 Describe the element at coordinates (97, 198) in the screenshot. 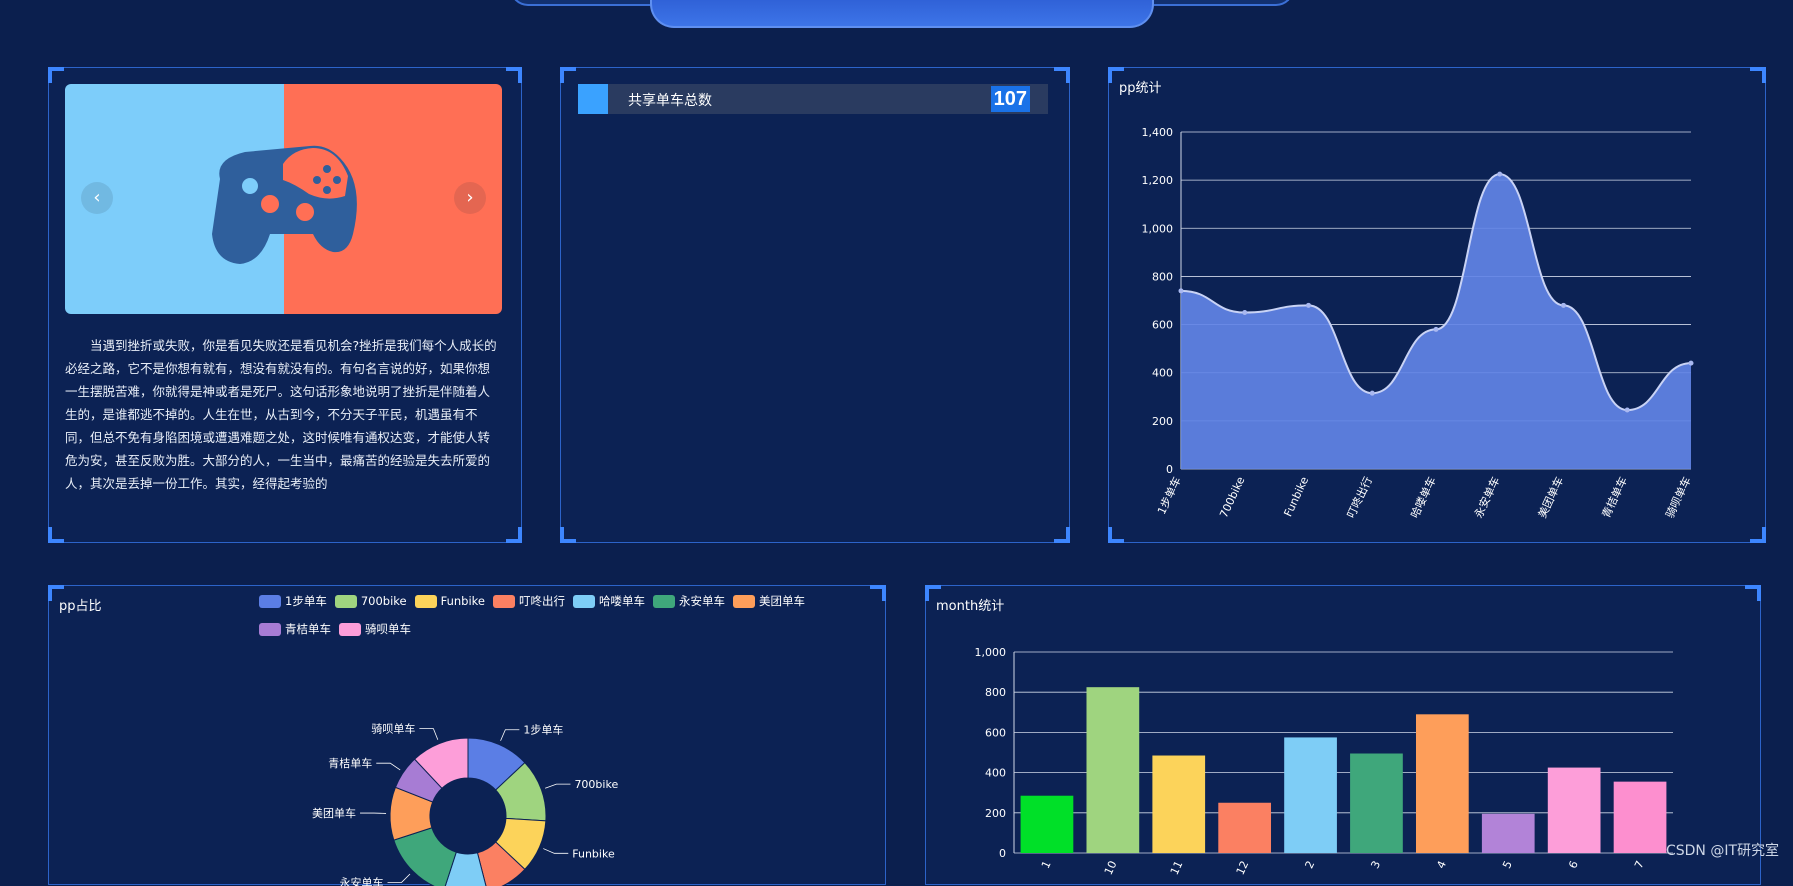

I see `carousel-prev-button: ‹` at that location.